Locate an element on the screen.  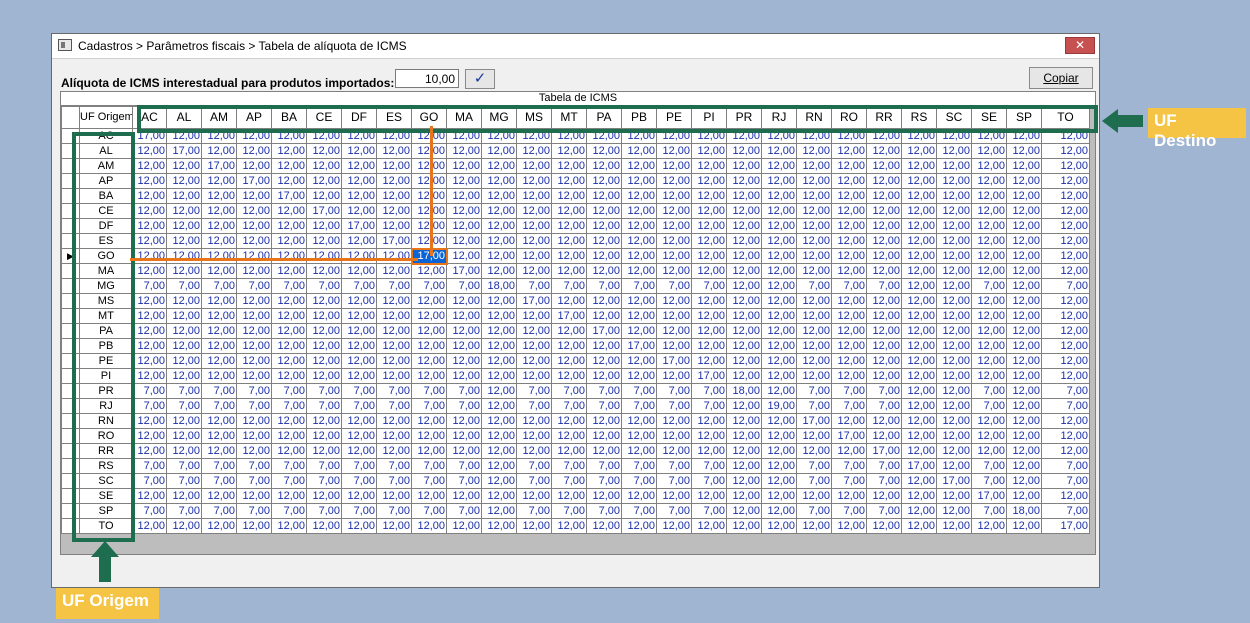
close-button: ✕ is located at coordinates (1080, 45).